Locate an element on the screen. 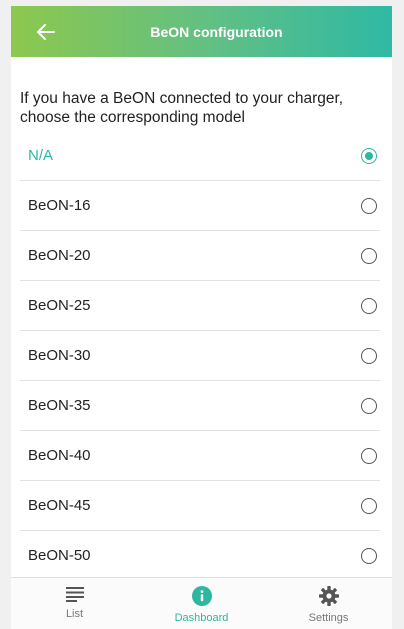  option-beon-45: BeON-45 is located at coordinates (200, 506).